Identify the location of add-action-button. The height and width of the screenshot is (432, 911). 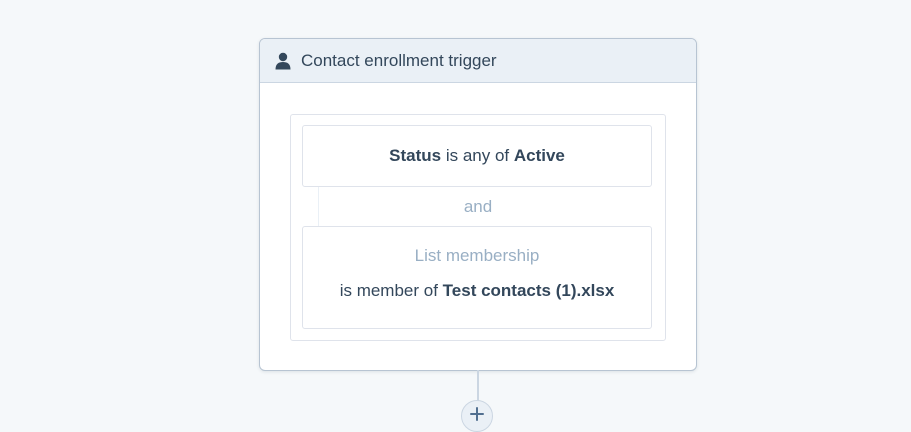
(477, 416).